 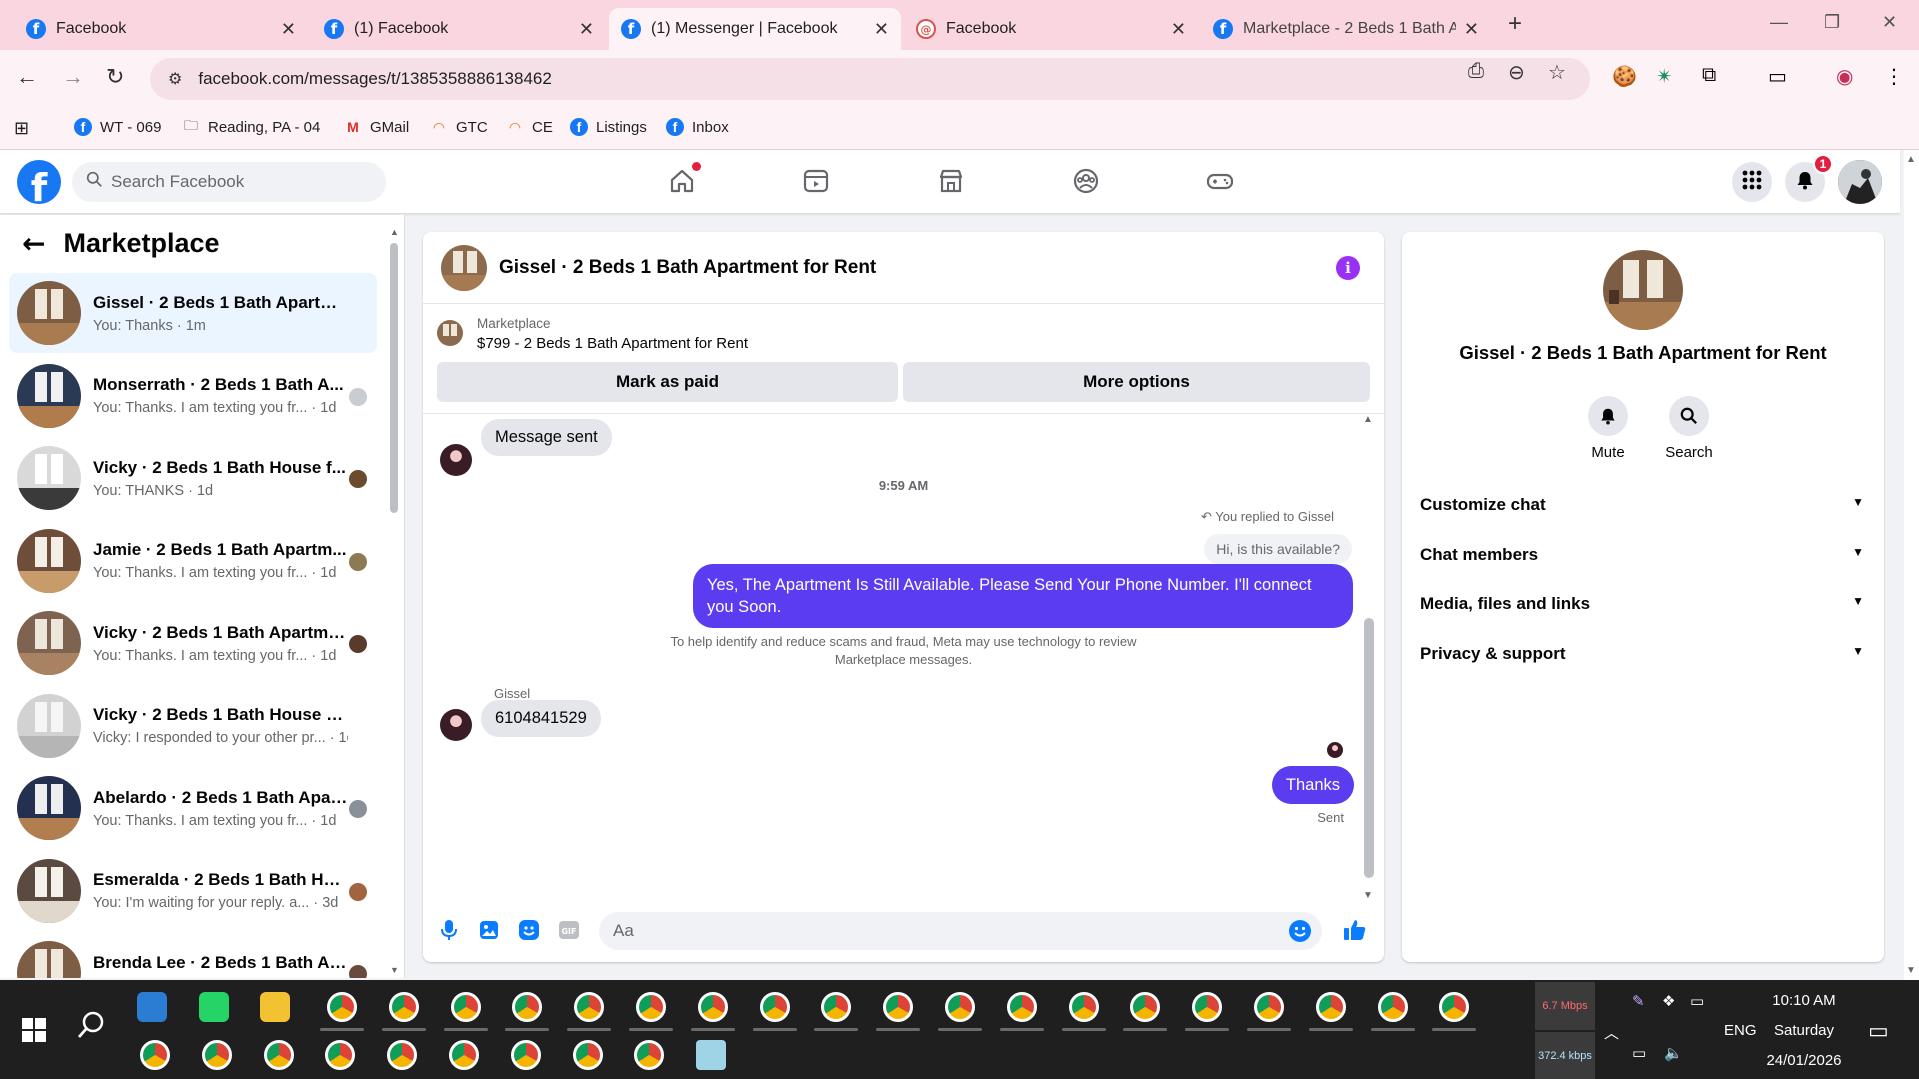 I want to click on language-indicator: ENG, so click(x=1740, y=1030).